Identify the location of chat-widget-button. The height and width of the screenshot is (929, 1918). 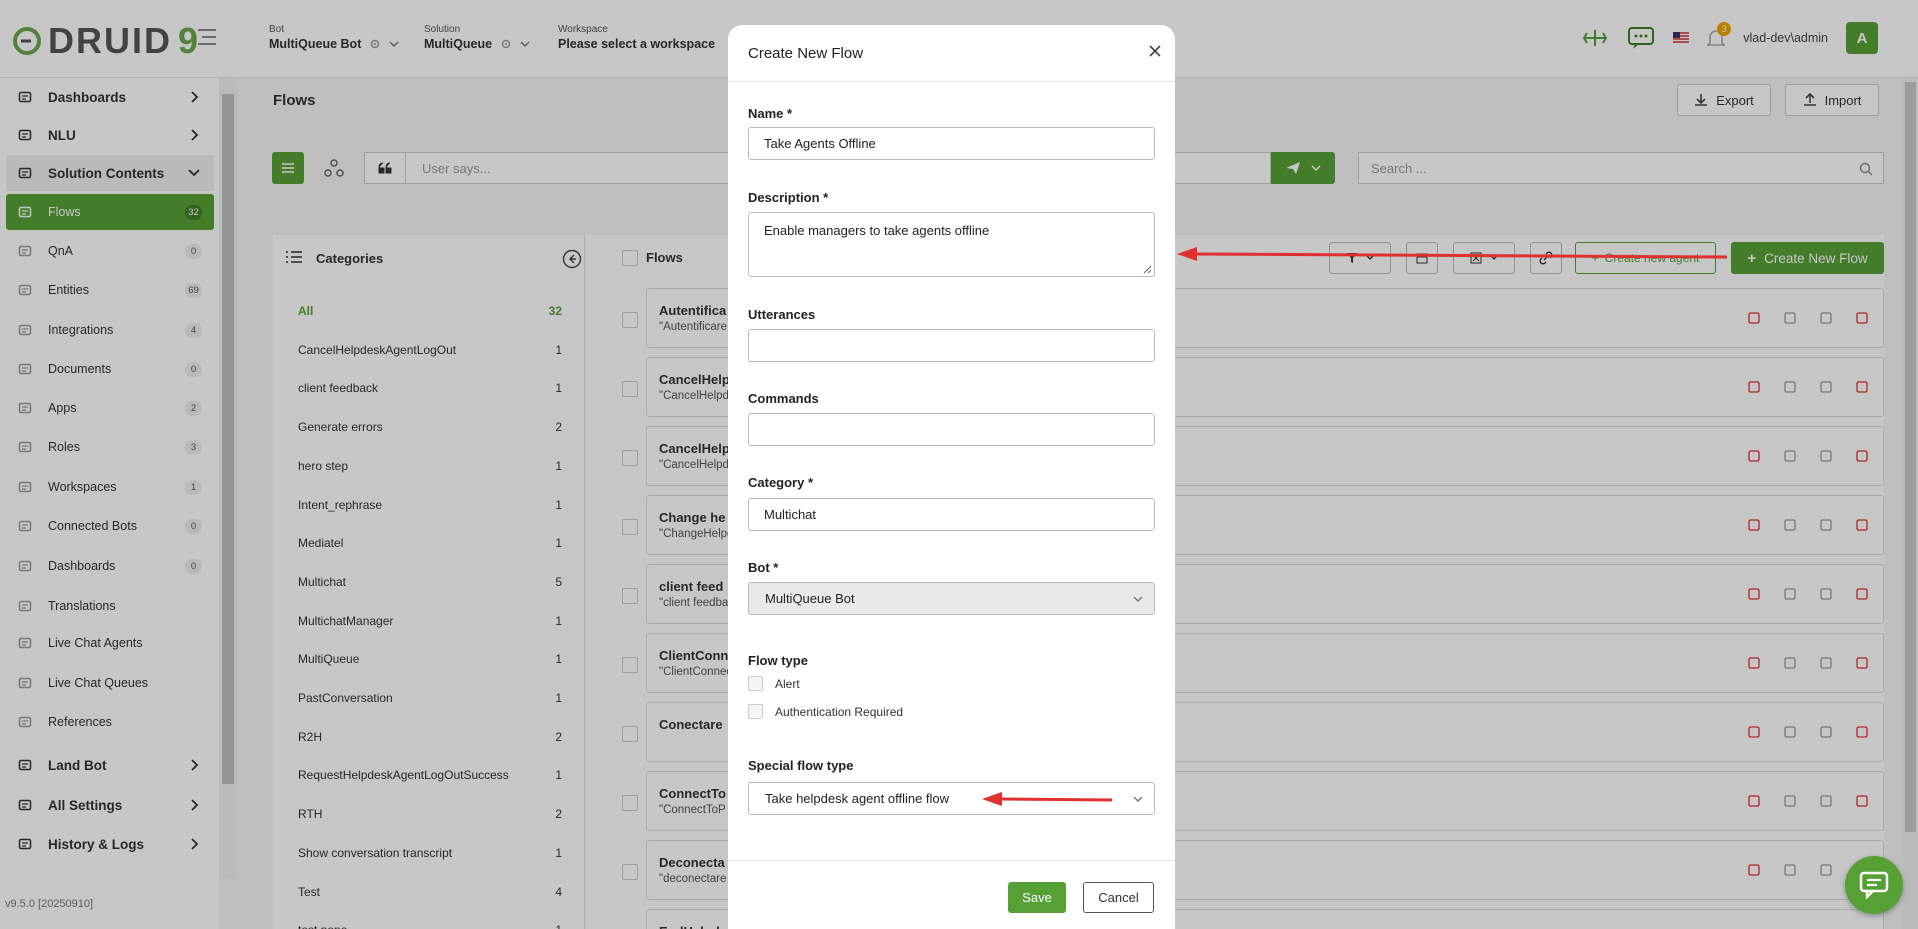
(1874, 885).